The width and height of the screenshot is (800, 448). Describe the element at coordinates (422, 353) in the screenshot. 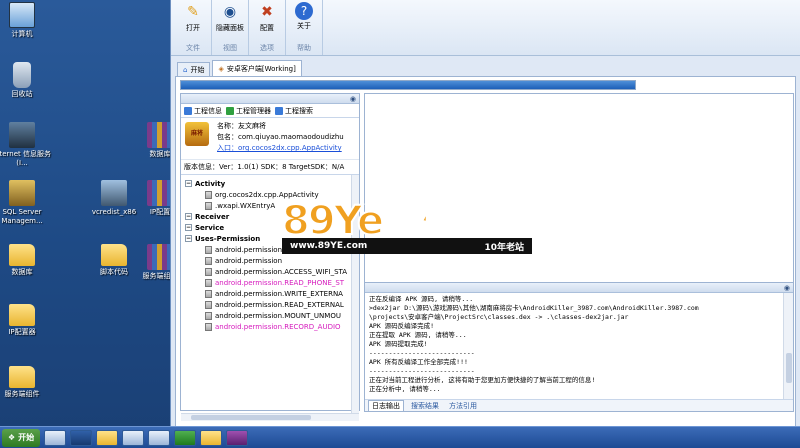

I see `log-line: ---------------------------` at that location.